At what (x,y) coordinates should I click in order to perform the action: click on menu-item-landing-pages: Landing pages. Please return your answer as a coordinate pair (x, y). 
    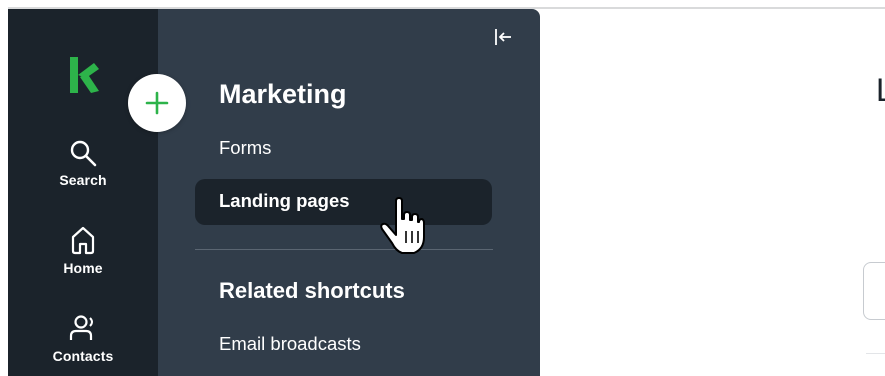
    Looking at the image, I should click on (343, 202).